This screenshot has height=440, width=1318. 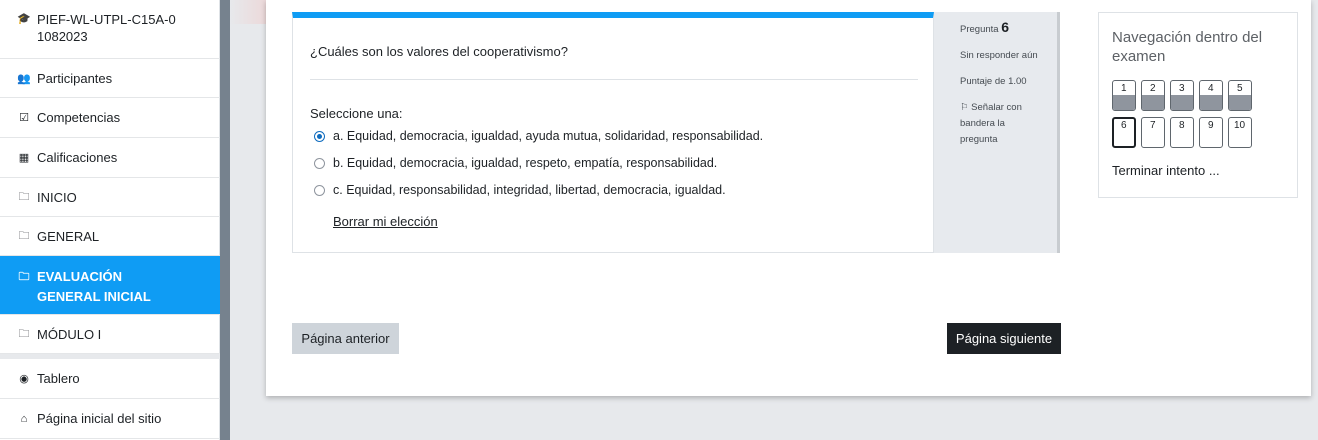 What do you see at coordinates (1182, 132) in the screenshot?
I see `quiz-nav-button-8: 8` at bounding box center [1182, 132].